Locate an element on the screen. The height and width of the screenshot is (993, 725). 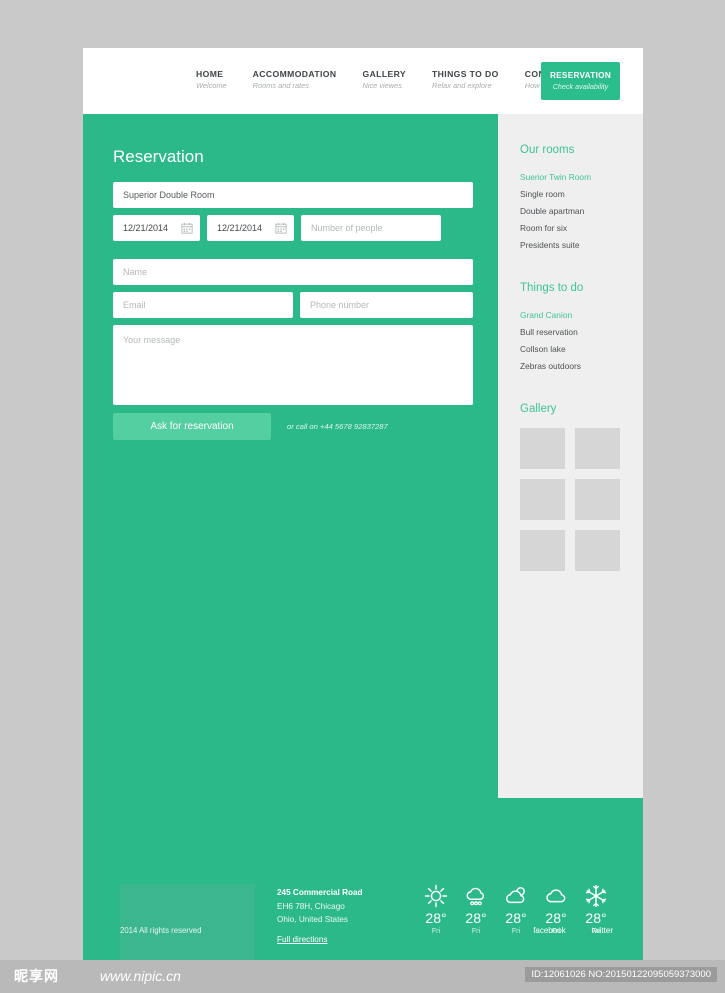
nav-item-gallery: GALLERY Nice viewes is located at coordinates (384, 80).